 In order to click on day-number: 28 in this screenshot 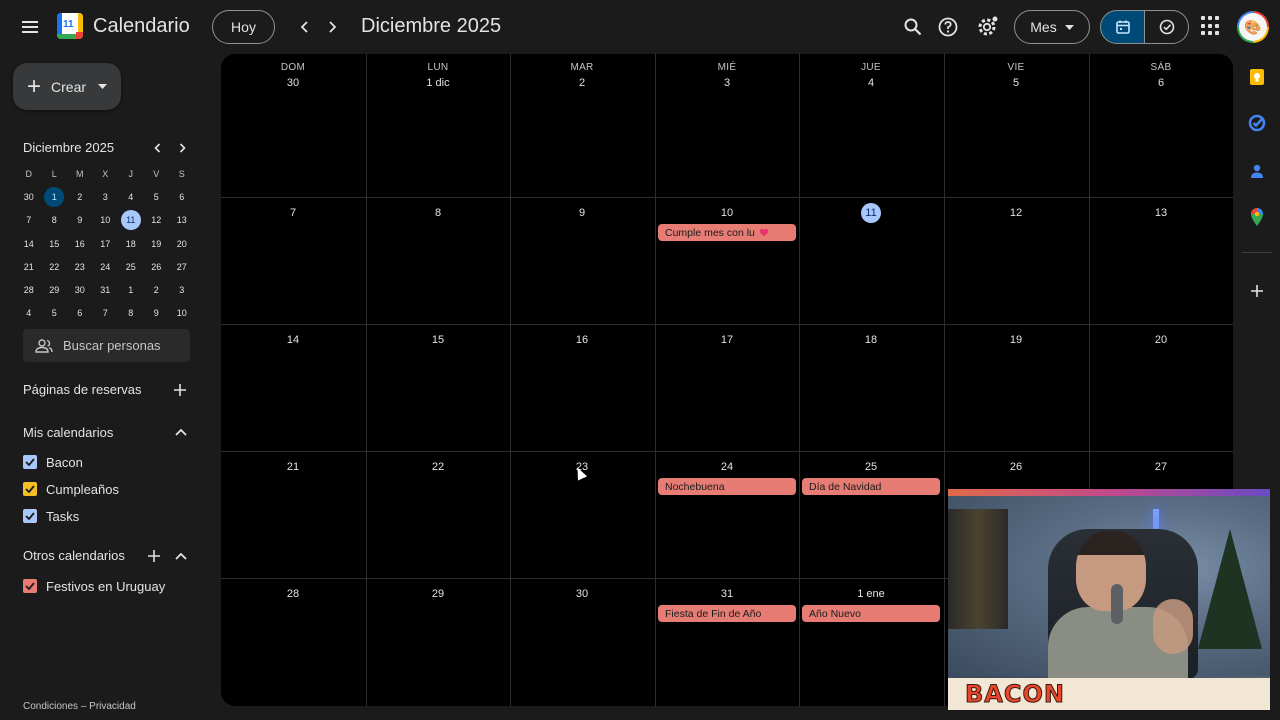, I will do `click(293, 594)`.